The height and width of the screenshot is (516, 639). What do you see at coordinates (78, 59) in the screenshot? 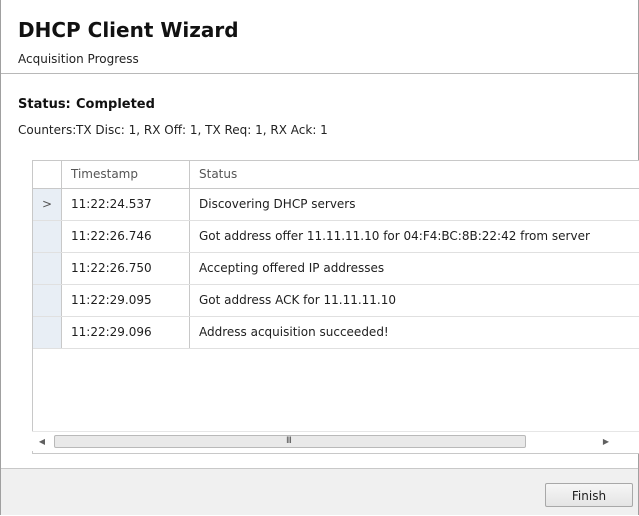
I see `wizard-subtitle: Acquisition Progress` at bounding box center [78, 59].